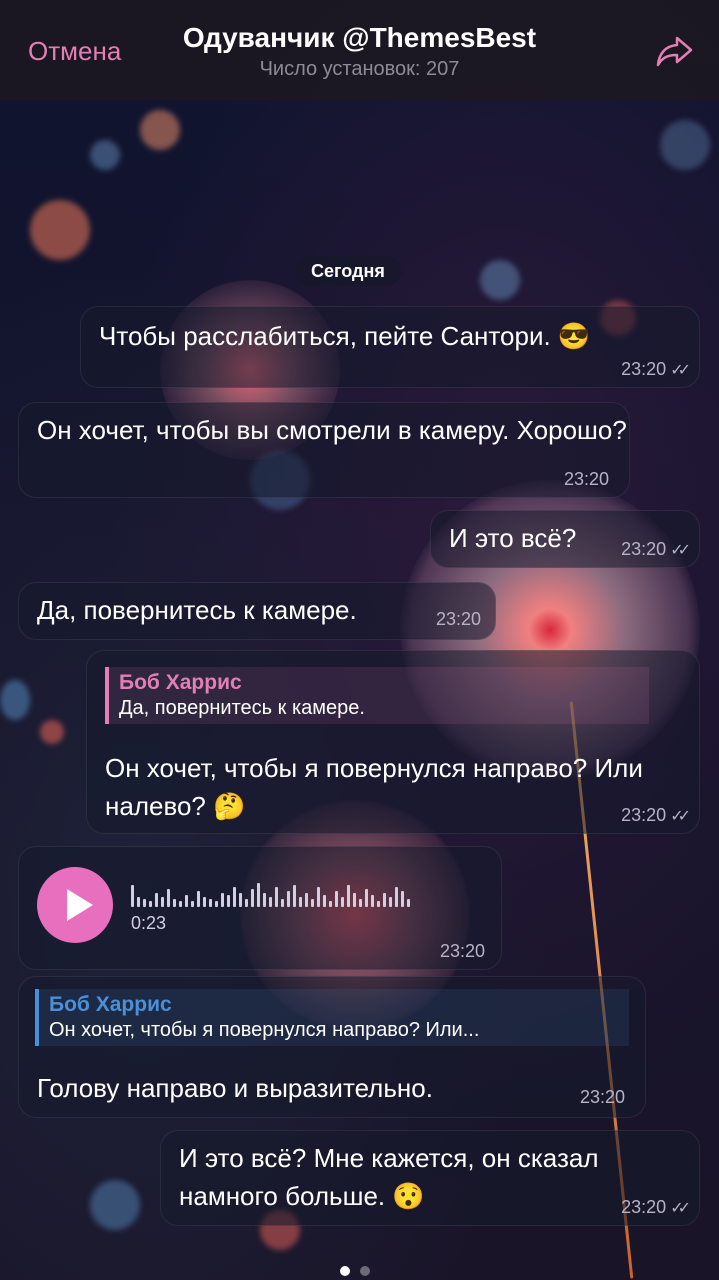 The width and height of the screenshot is (719, 1280). What do you see at coordinates (355, 1271) in the screenshot?
I see `page-indicator` at bounding box center [355, 1271].